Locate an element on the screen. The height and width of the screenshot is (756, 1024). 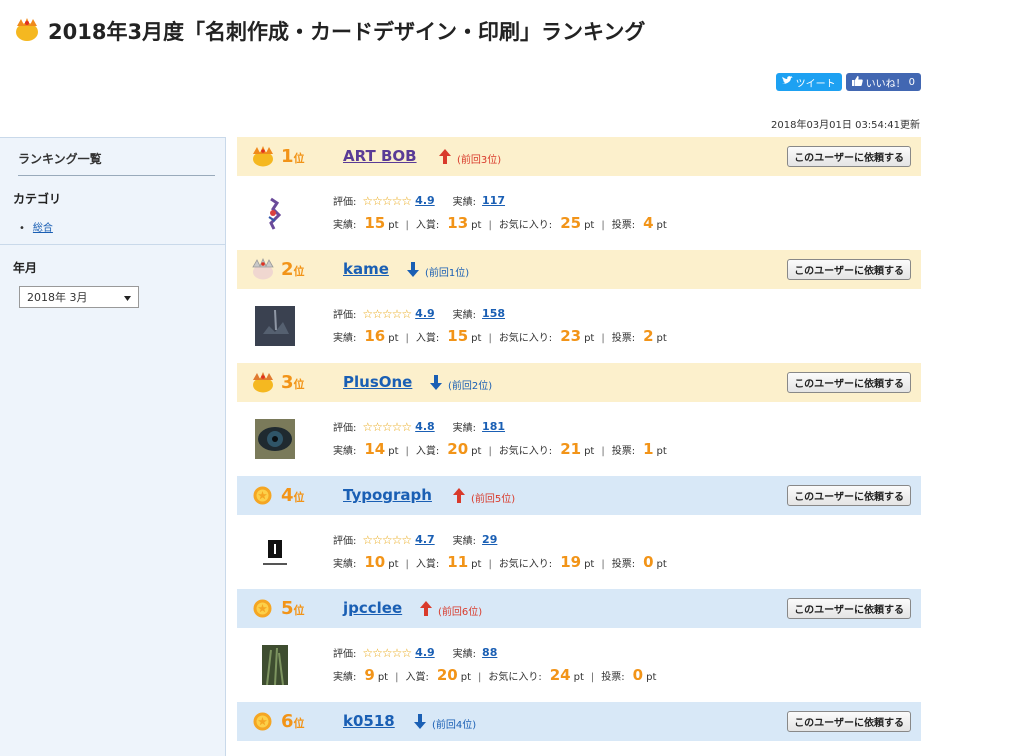
rating-line: 評価: ☆☆☆☆☆ 4.9 実績: 158 is located at coordinates (419, 314).